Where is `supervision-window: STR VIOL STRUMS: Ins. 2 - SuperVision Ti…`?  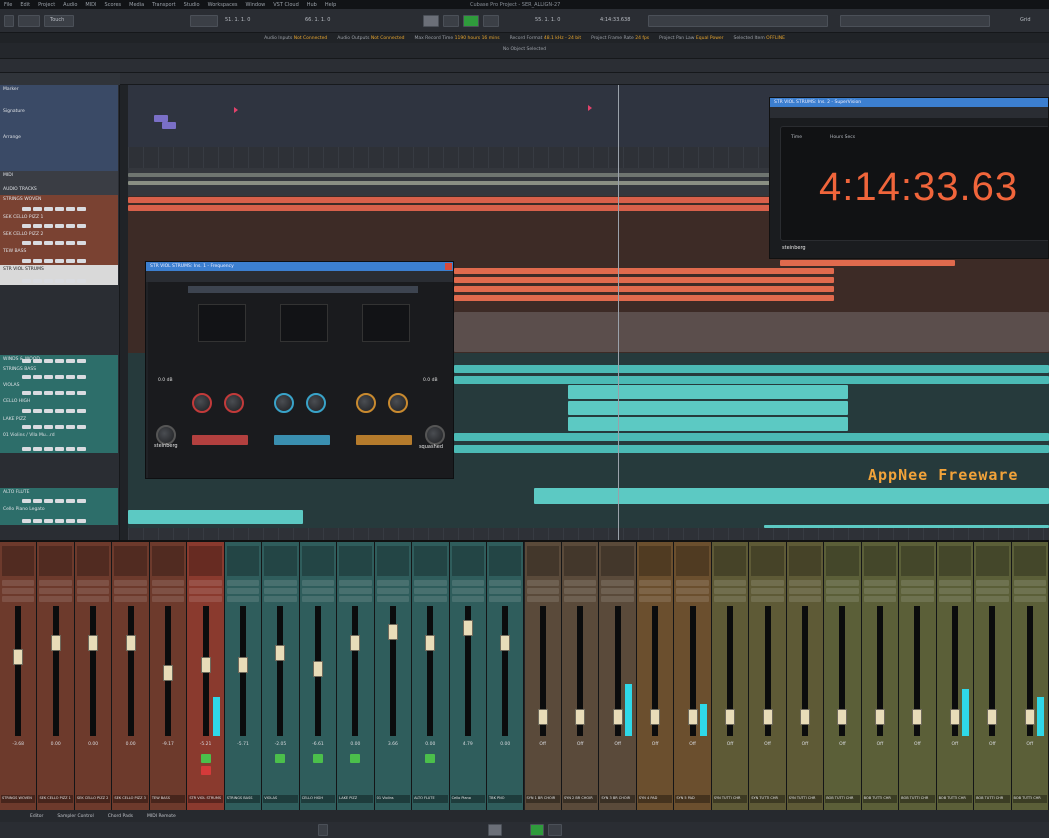 supervision-window: STR VIOL STRUMS: Ins. 2 - SuperVision Ti… is located at coordinates (909, 178).